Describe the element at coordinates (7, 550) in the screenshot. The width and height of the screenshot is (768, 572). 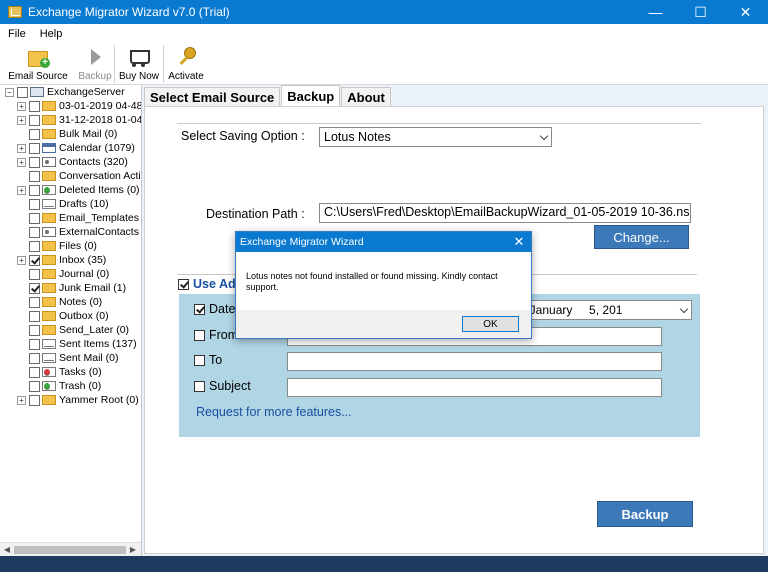
I see `scroll-left-icon: ◀` at that location.